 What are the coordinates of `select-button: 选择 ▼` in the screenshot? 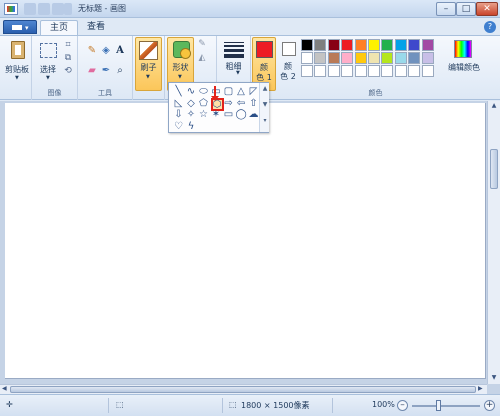 It's located at (47, 62).